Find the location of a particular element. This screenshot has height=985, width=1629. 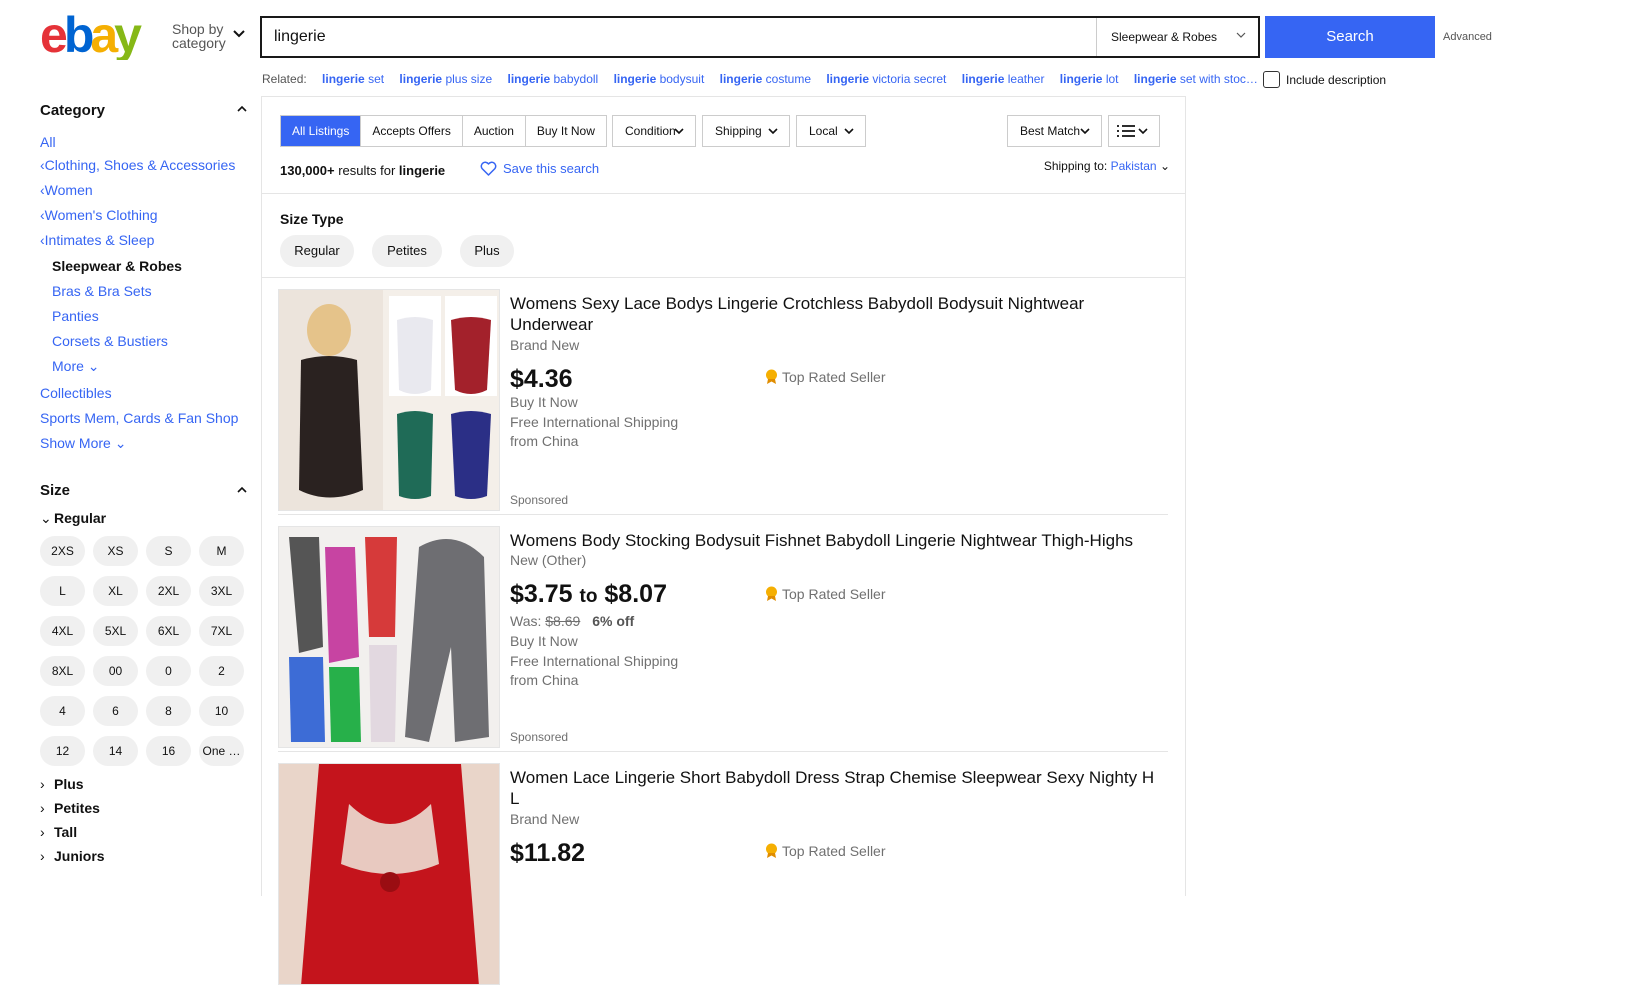

size-pill: 7XL is located at coordinates (221, 631).